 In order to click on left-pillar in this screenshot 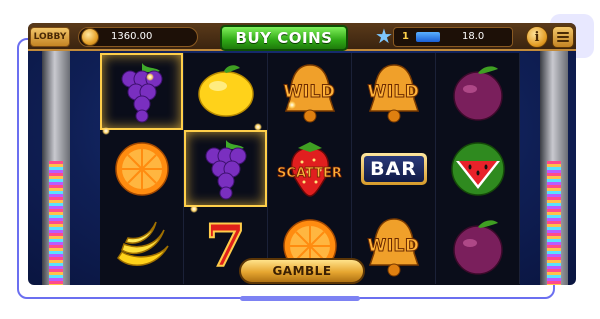, I will do `click(56, 168)`.